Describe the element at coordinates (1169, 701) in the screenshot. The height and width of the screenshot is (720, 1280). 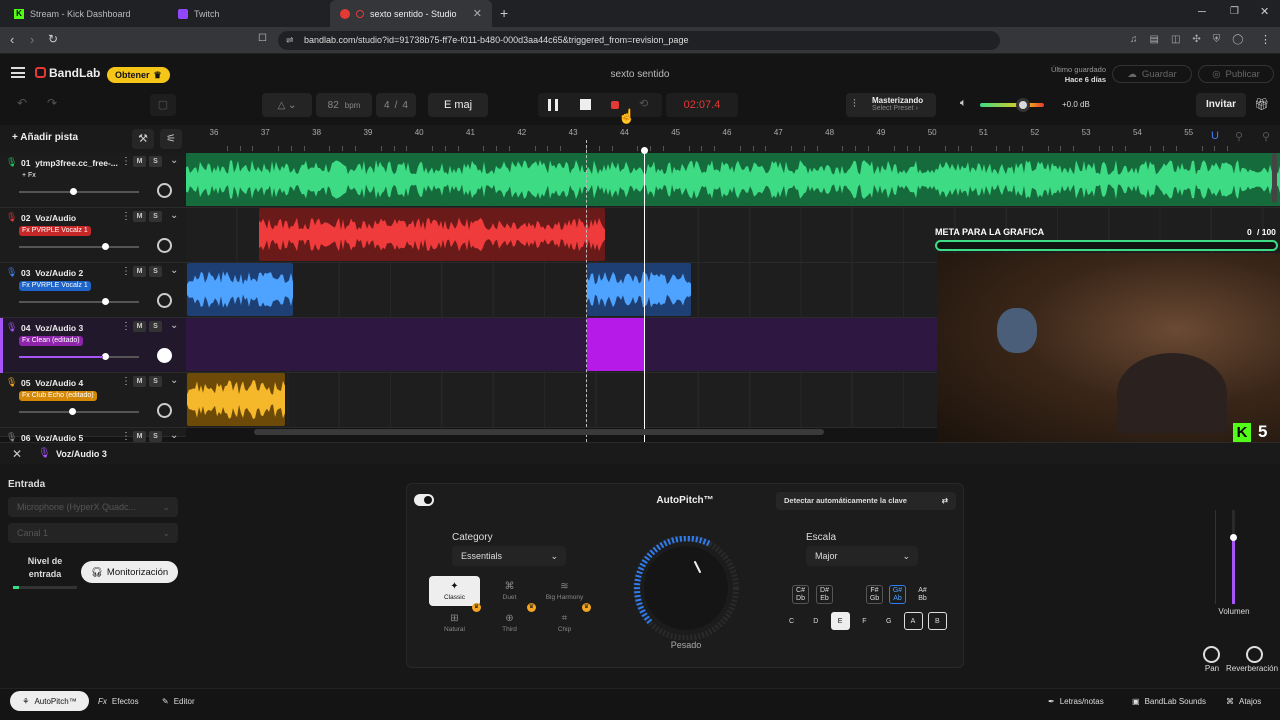
I see `sounds-button: ▣ BandLab Sounds` at that location.